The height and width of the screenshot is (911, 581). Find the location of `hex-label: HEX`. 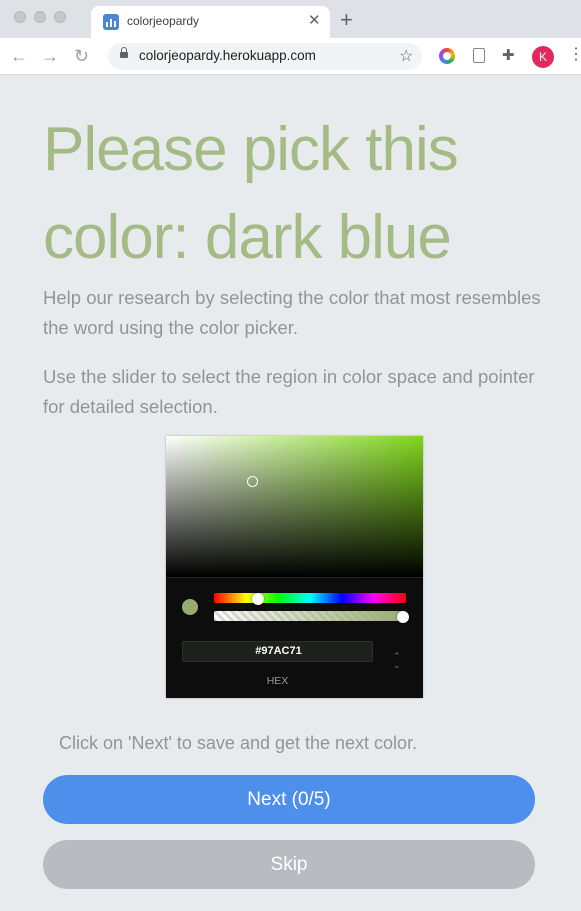

hex-label: HEX is located at coordinates (277, 681).